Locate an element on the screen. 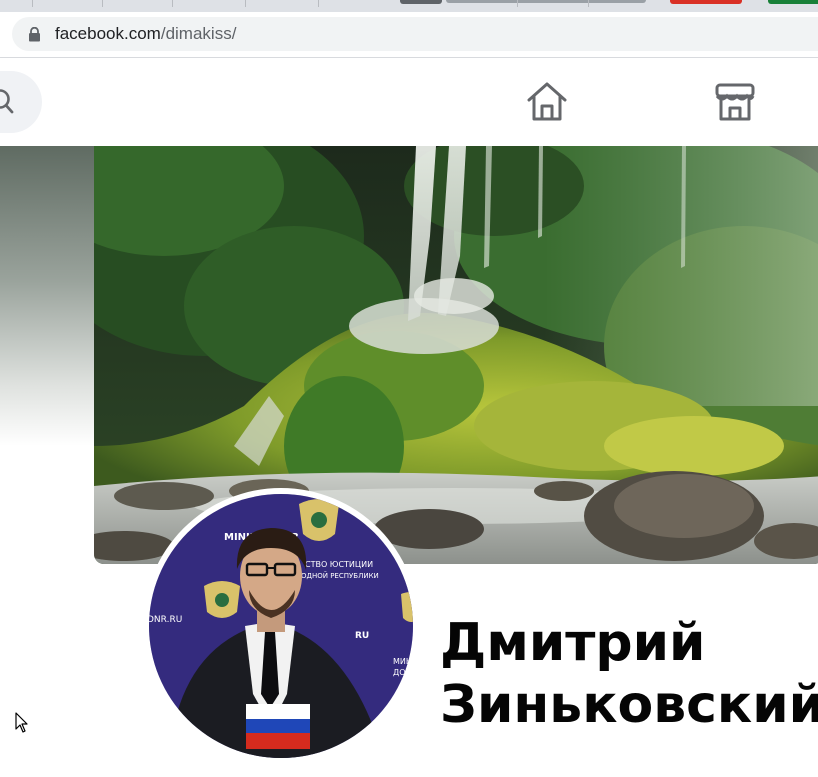  url-host: facebook.com is located at coordinates (108, 33).